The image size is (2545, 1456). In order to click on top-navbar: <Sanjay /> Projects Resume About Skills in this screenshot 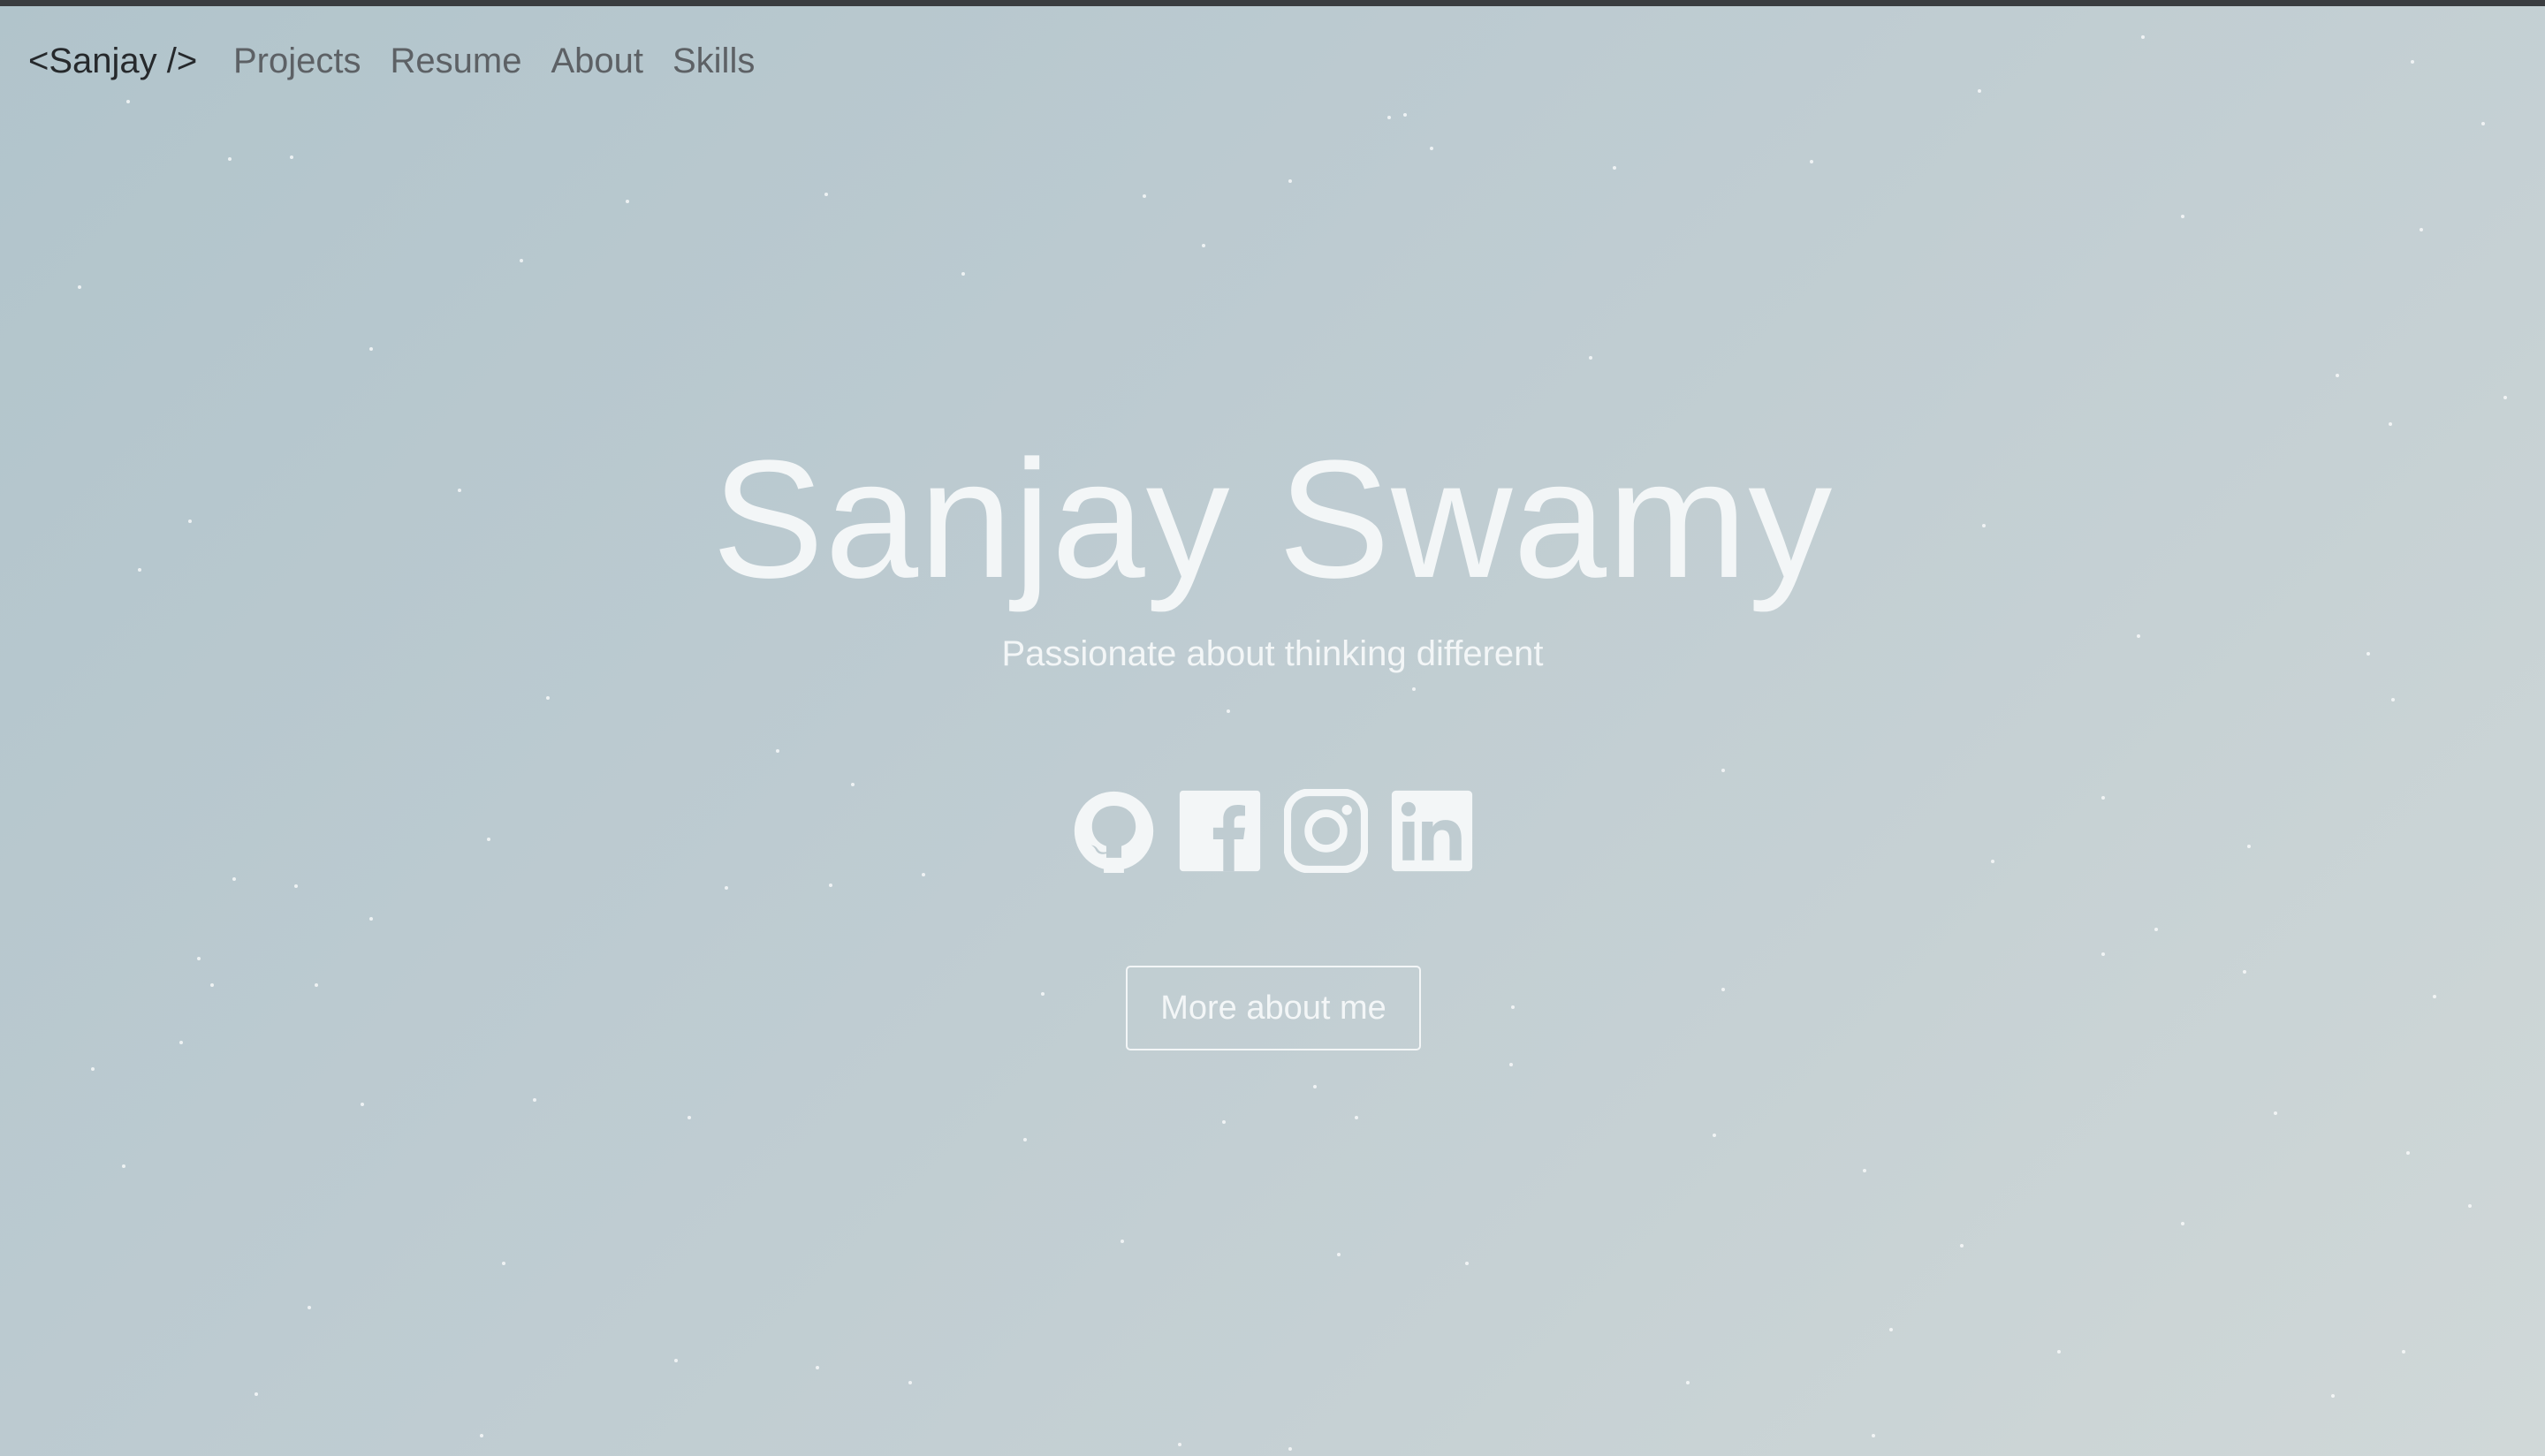, I will do `click(1272, 62)`.